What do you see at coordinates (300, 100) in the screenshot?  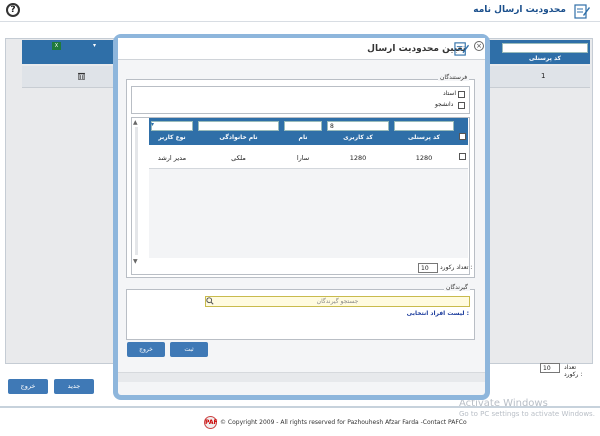 I see `user-type-box` at bounding box center [300, 100].